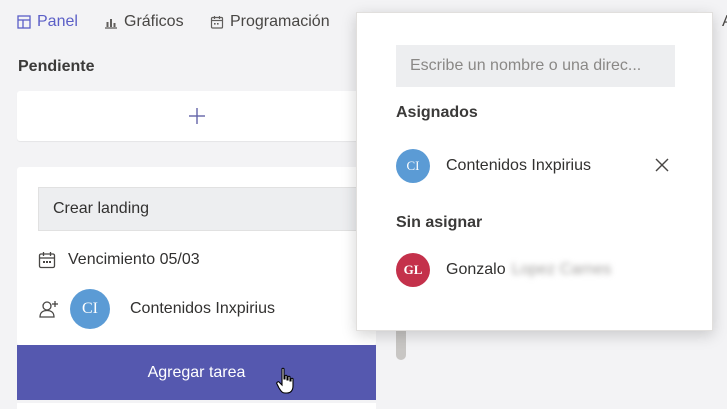  I want to click on bucket-title: Pendiente, so click(56, 66).